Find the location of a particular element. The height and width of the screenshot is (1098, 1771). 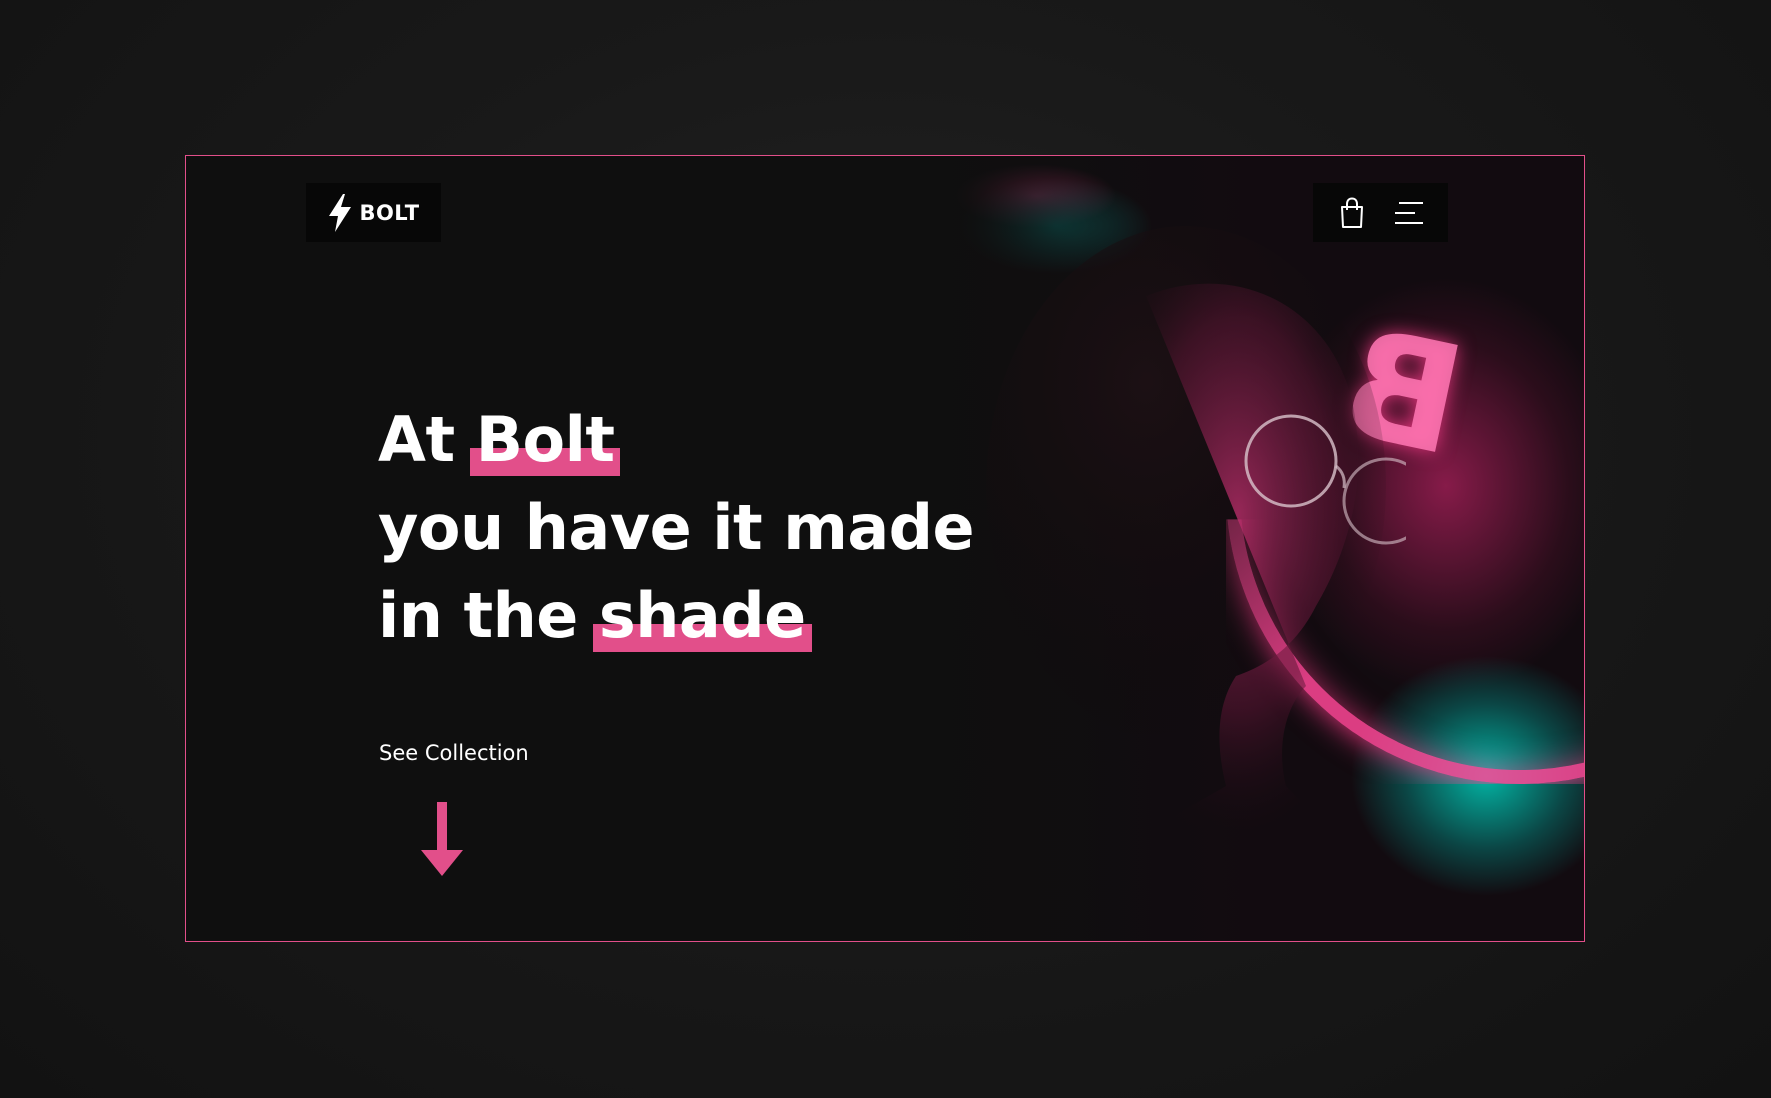

cart-button is located at coordinates (1352, 213).